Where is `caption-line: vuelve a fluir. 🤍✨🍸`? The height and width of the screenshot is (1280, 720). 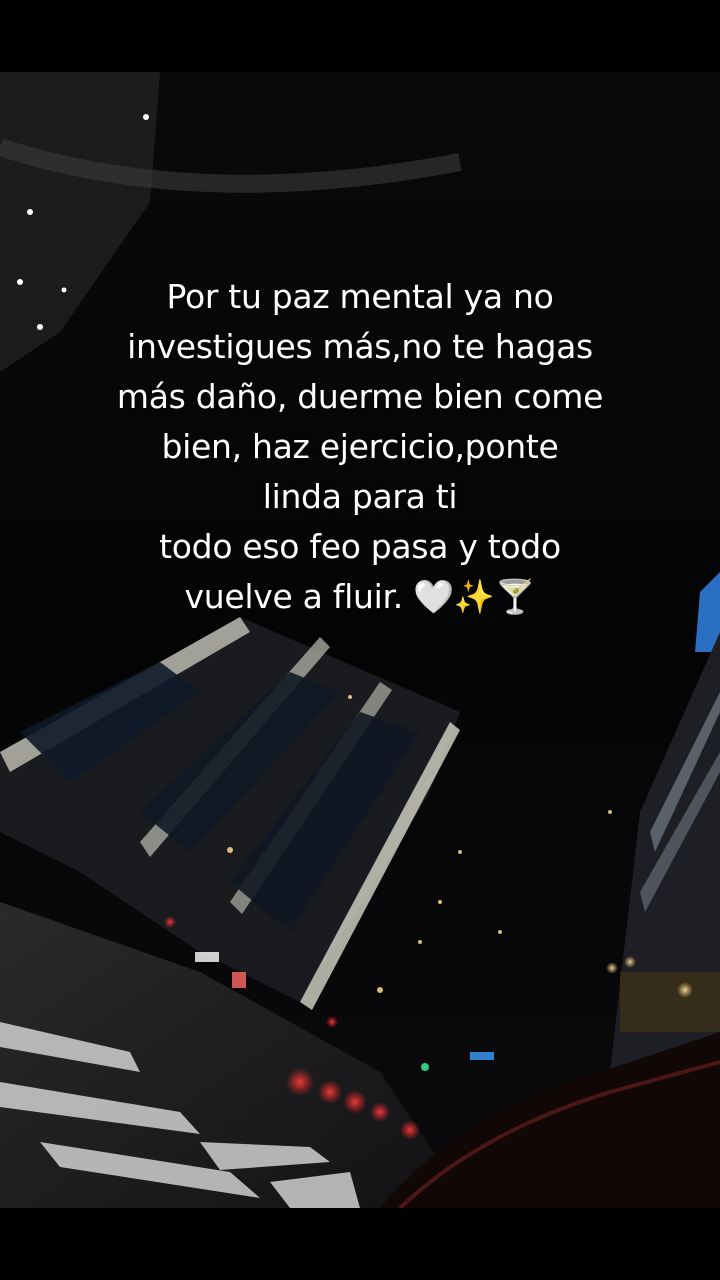
caption-line: vuelve a fluir. 🤍✨🍸 is located at coordinates (360, 596).